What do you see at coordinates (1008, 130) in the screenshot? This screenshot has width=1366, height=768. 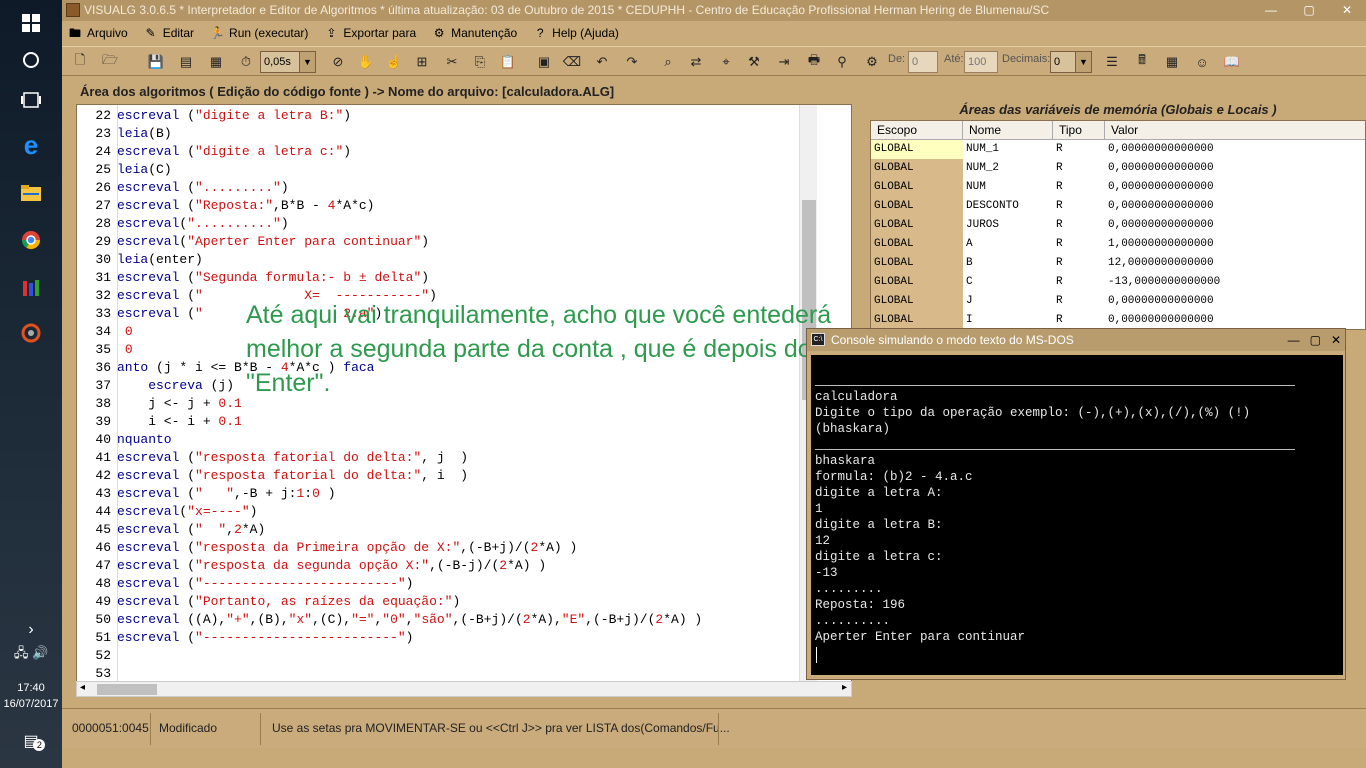 I see `column-header-nome: Nome` at bounding box center [1008, 130].